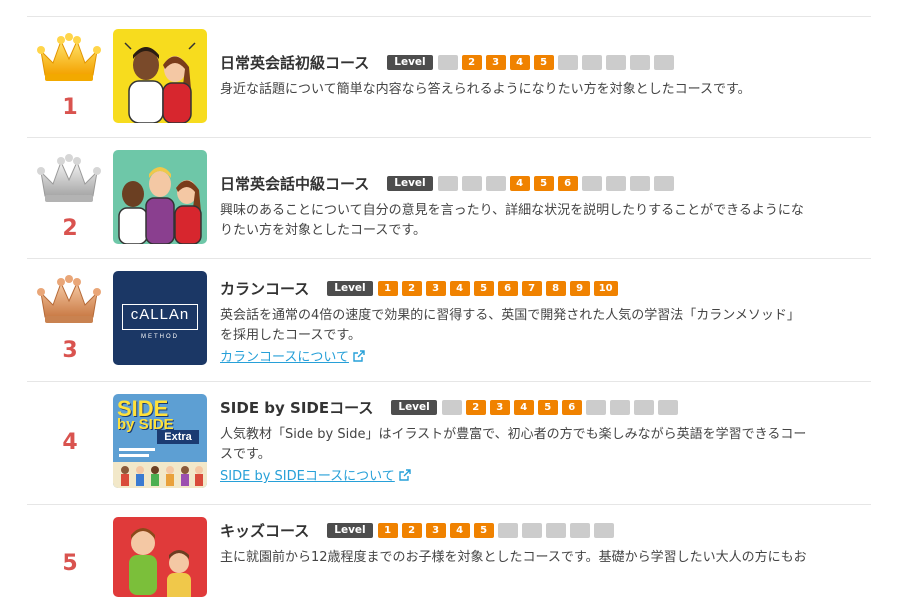  Describe the element at coordinates (579, 288) in the screenshot. I see `level-box-9: 9` at that location.